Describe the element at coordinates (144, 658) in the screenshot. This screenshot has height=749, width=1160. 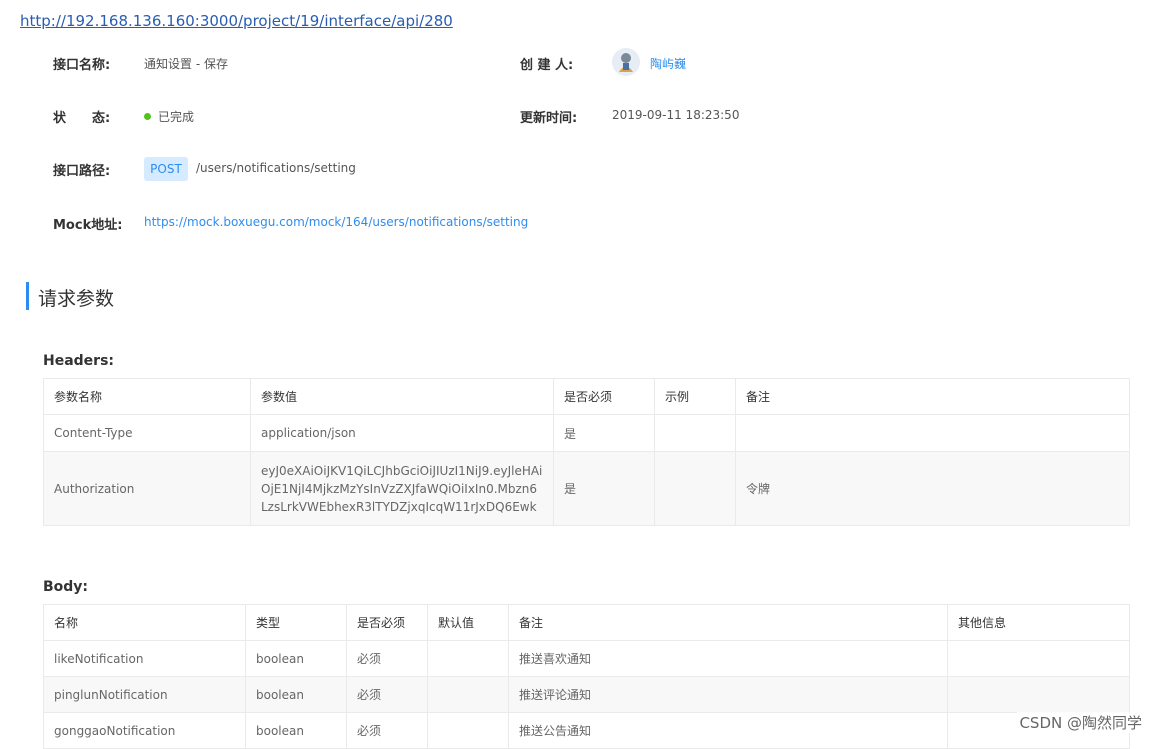
I see `field-name-cell: likeNotification` at that location.